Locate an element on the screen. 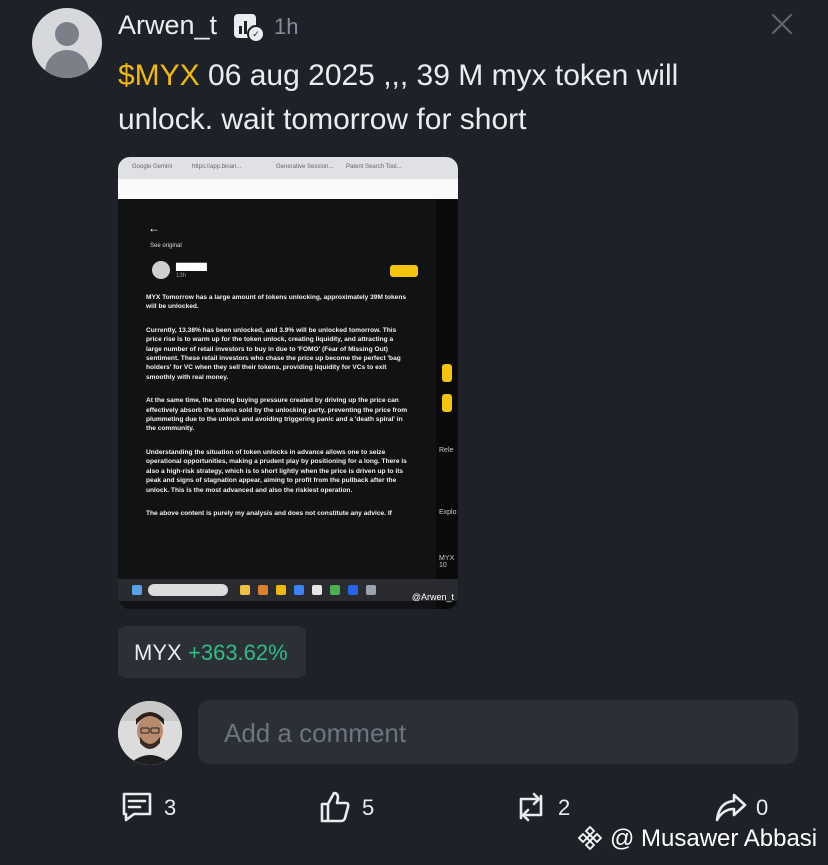 This screenshot has height=865, width=828. user-avatar-icon is located at coordinates (67, 34).